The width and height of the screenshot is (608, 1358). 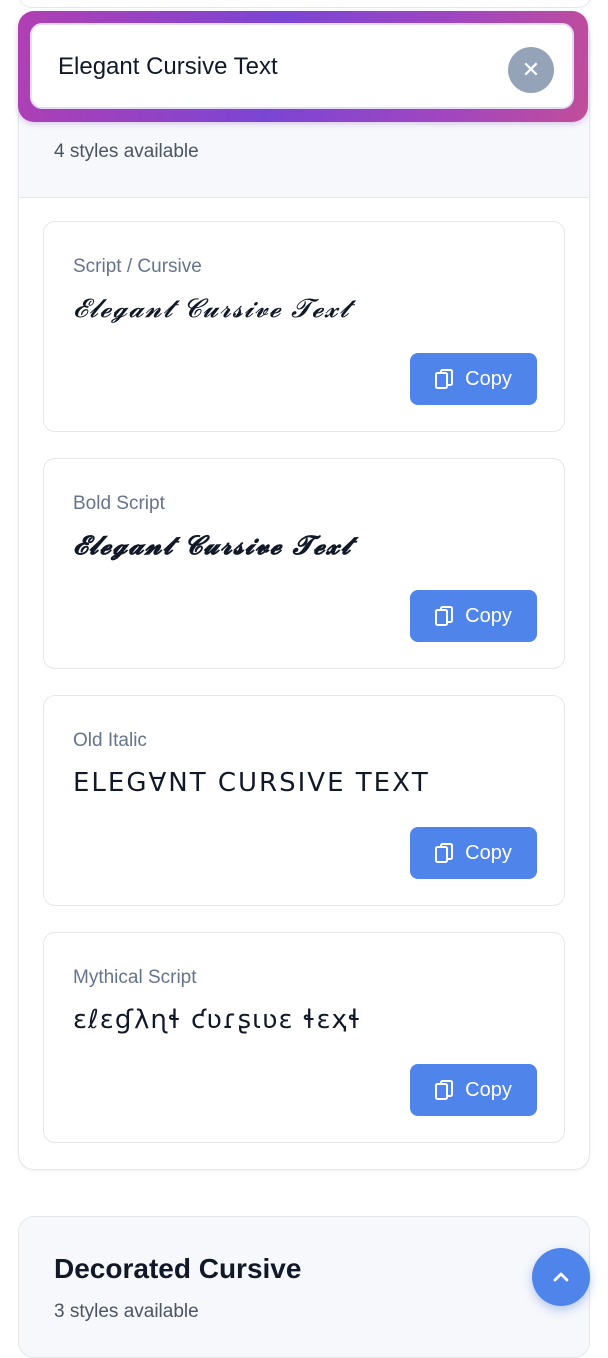 I want to click on search-bar-frame: ✕, so click(x=303, y=66).